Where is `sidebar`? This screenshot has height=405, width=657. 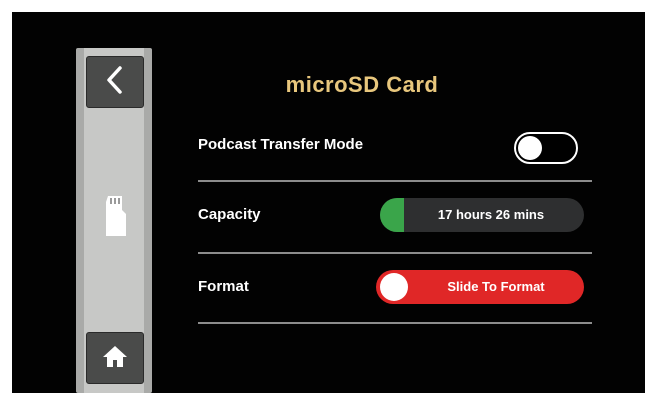 sidebar is located at coordinates (114, 220).